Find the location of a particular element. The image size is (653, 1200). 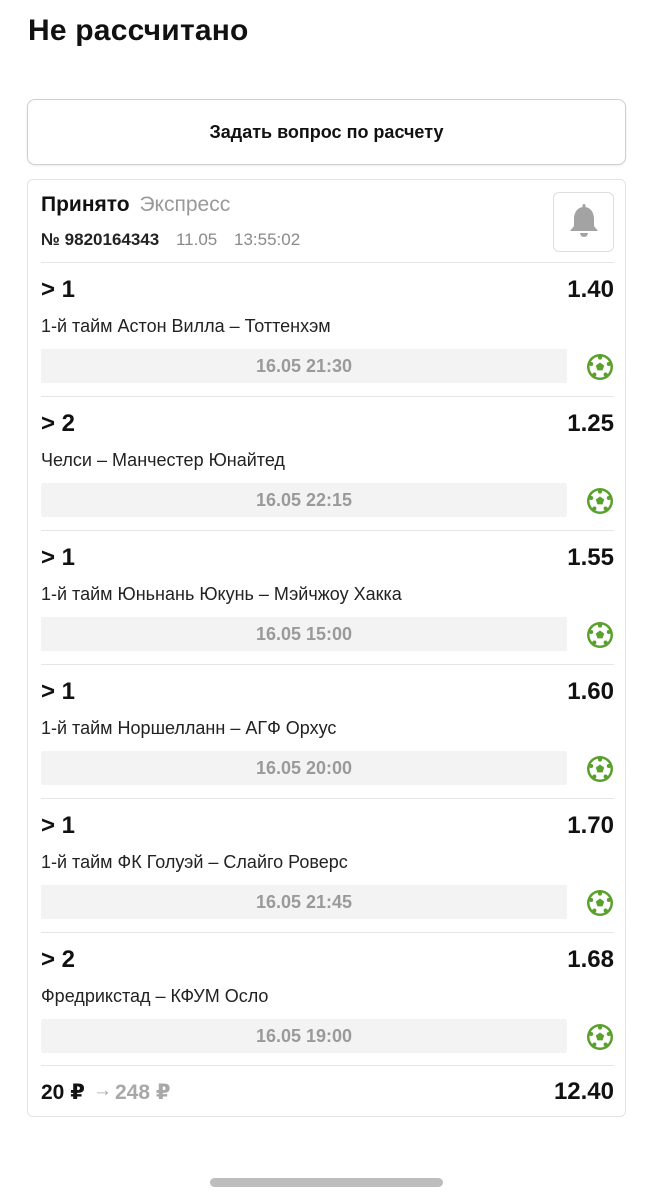

total-odds: 12.40 is located at coordinates (583, 1091).